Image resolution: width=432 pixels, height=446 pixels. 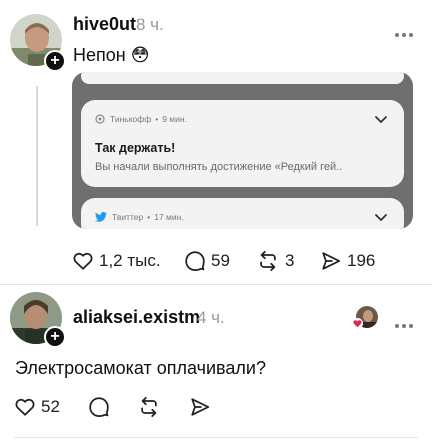 I want to click on like-button: 1,2 тыс., so click(x=116, y=261).